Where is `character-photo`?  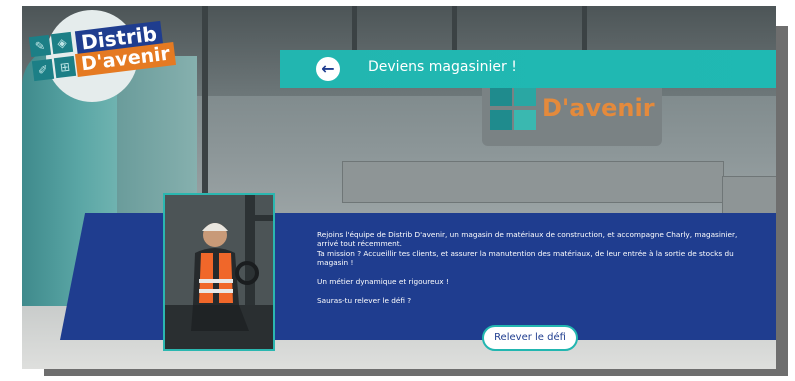 character-photo is located at coordinates (219, 272).